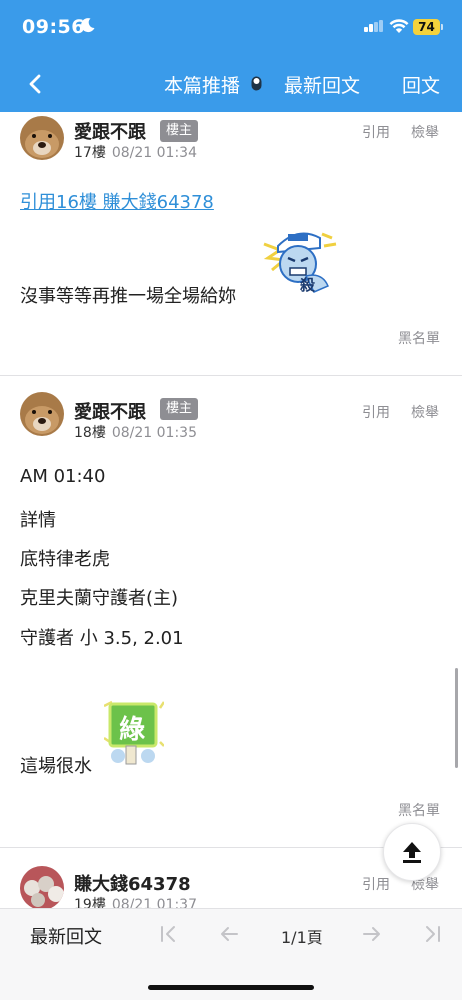 Image resolution: width=462 pixels, height=1000 pixels. What do you see at coordinates (90, 902) in the screenshot?
I see `floor-number: 19樓` at bounding box center [90, 902].